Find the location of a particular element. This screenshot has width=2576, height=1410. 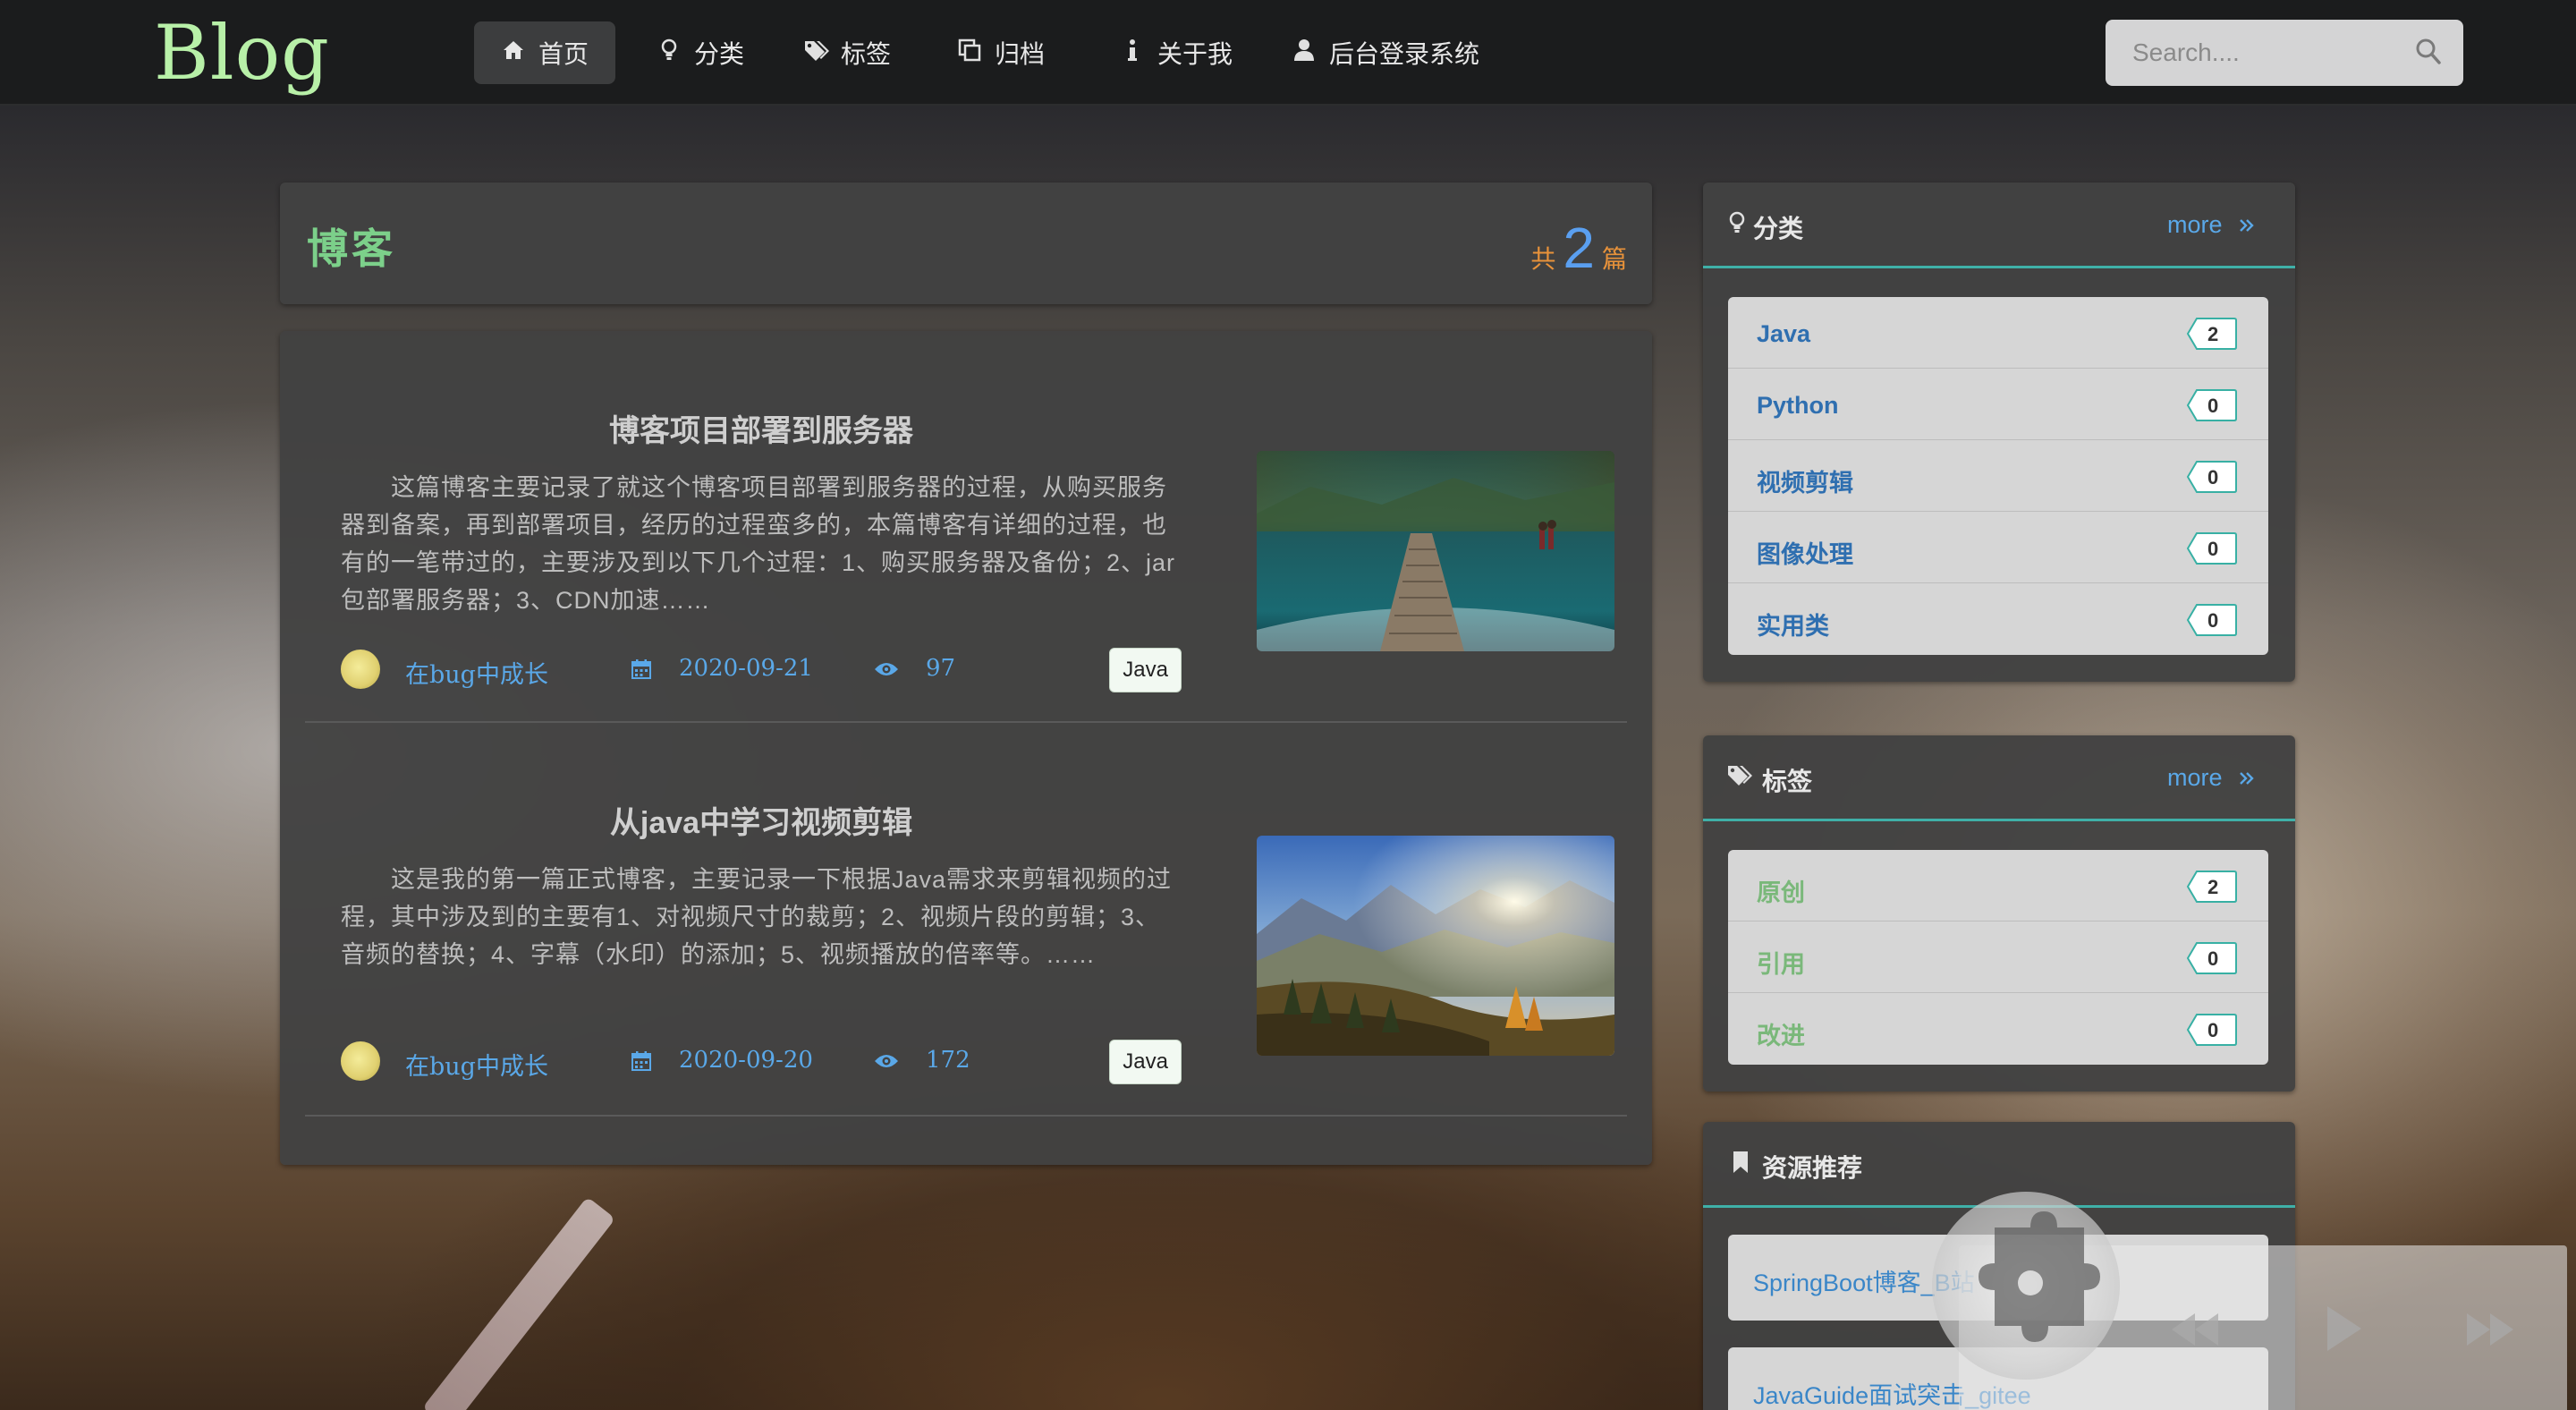

nav-item-home: 首页 is located at coordinates (545, 53).